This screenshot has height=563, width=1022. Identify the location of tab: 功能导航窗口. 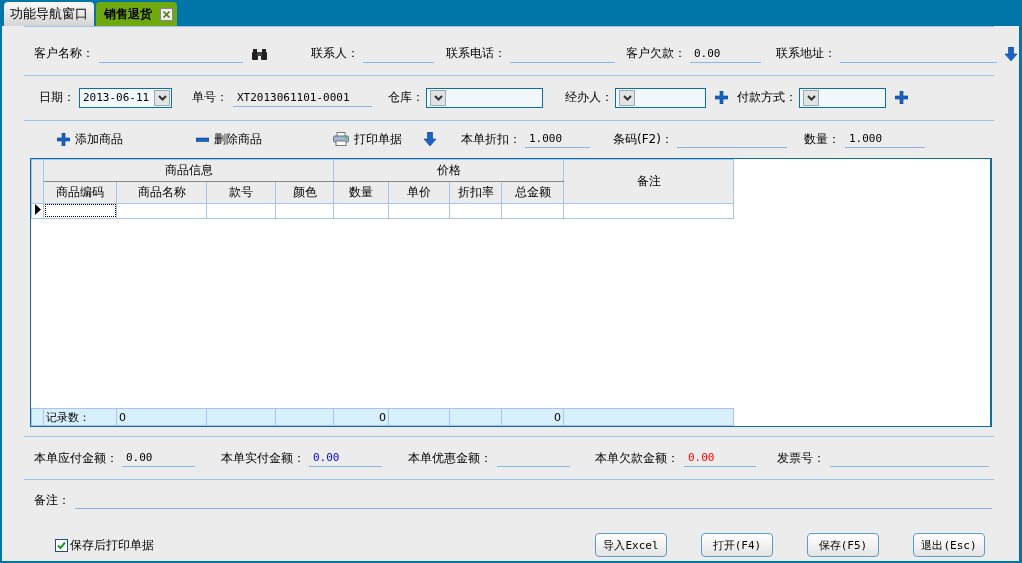
(49, 14).